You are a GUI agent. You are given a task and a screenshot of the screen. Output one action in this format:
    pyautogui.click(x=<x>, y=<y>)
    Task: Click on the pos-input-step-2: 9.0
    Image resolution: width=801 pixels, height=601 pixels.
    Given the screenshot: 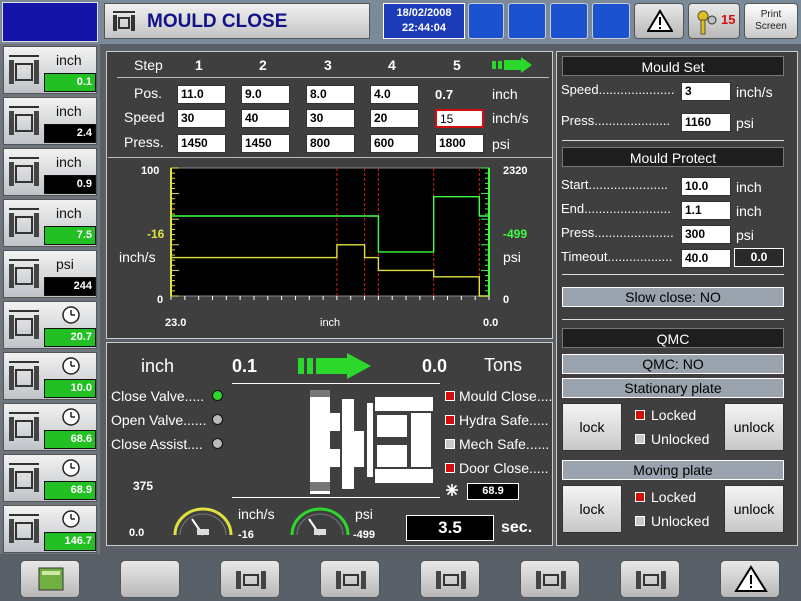 What is the action you would take?
    pyautogui.click(x=265, y=94)
    